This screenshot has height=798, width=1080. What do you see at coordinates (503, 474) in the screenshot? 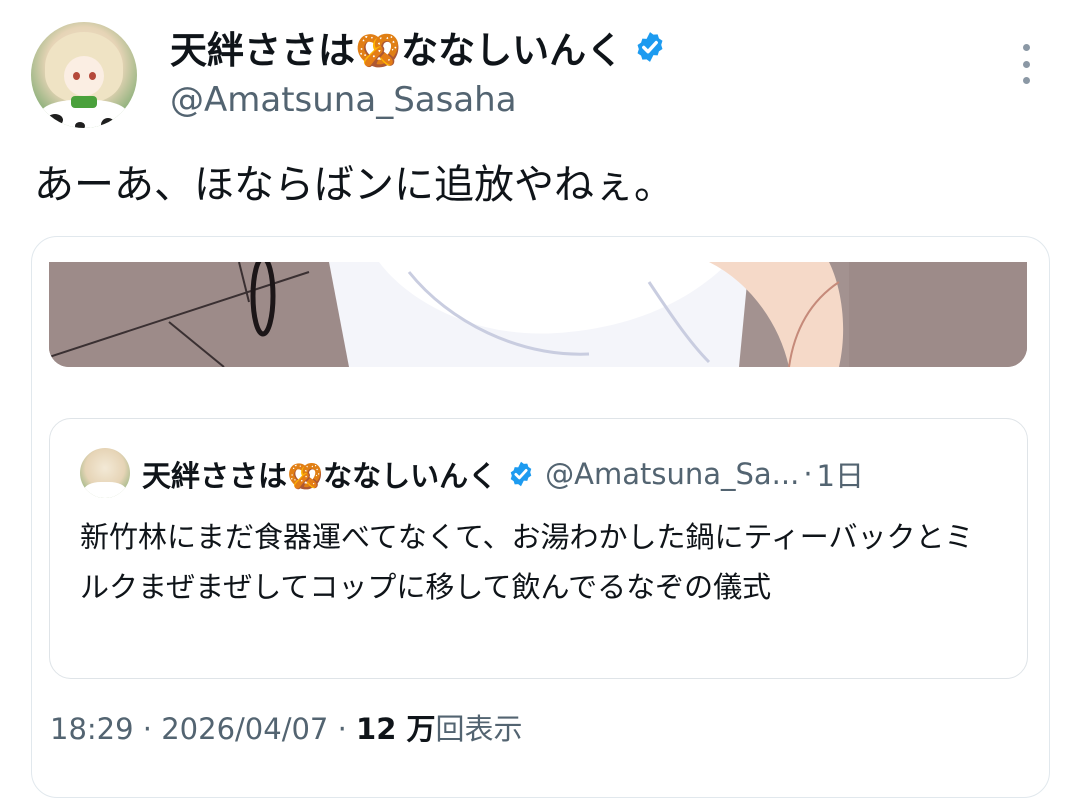
I see `quoted-tweet-header: 天絆ささは🥨ななしいんく @Amatsuna_Sa... · 1日` at bounding box center [503, 474].